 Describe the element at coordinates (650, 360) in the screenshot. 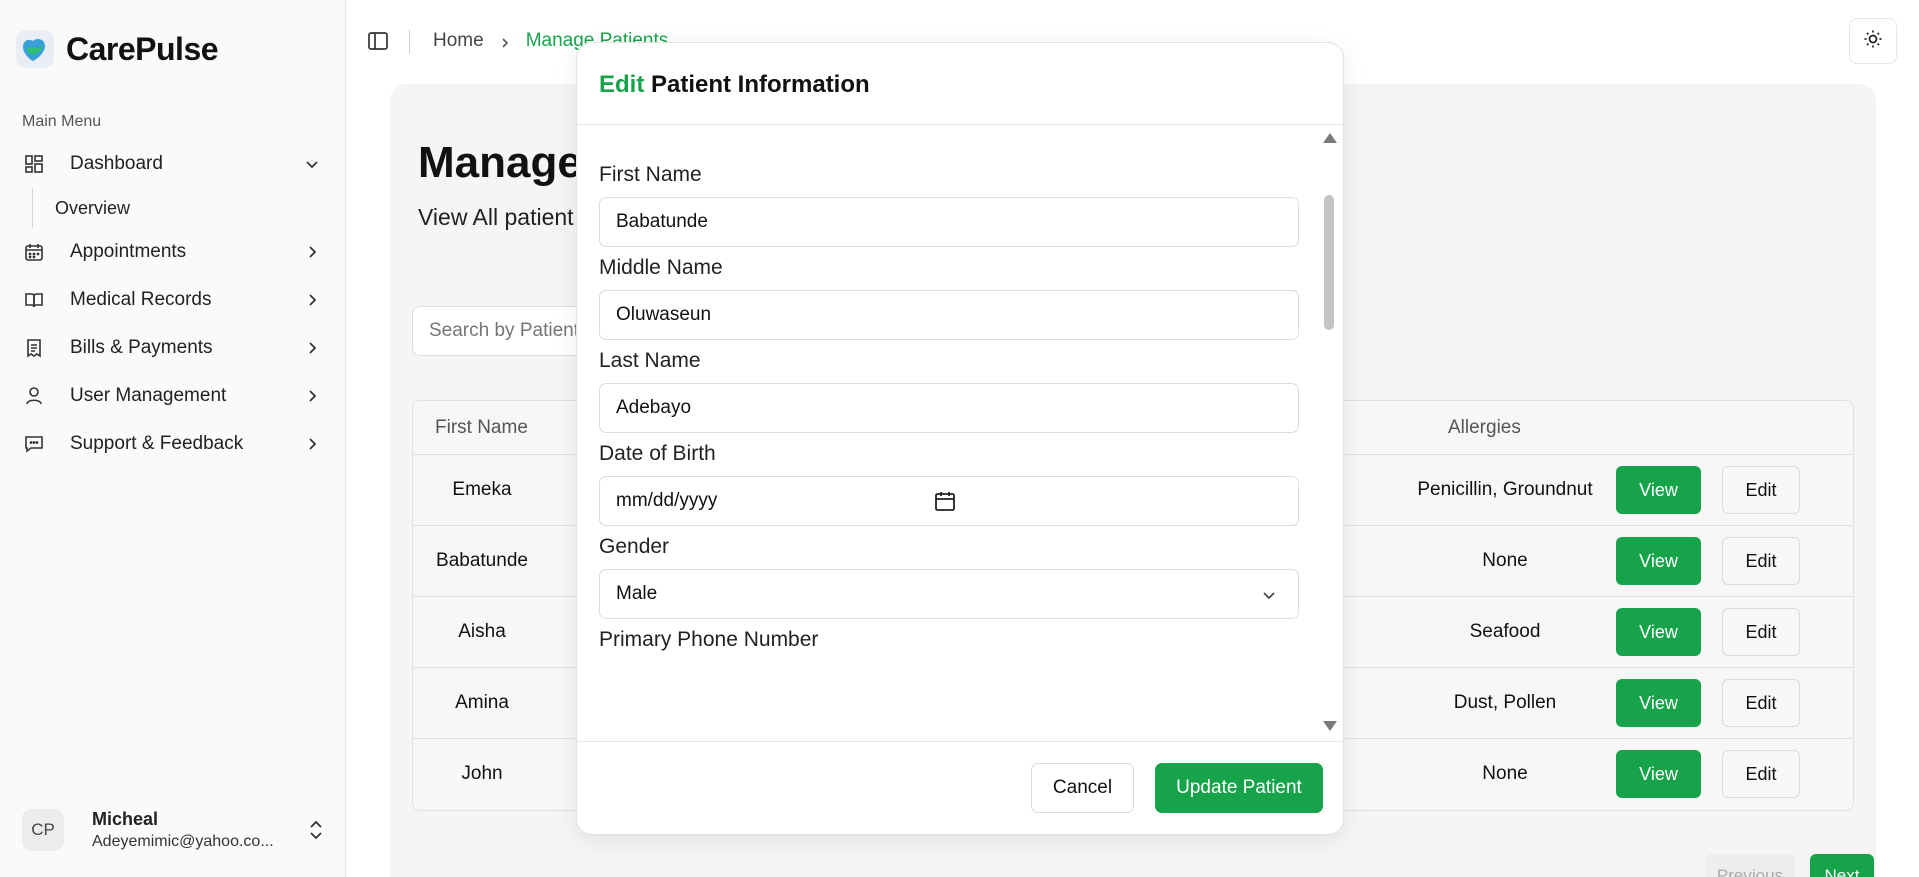

I see `last-name-label: Last Name` at that location.